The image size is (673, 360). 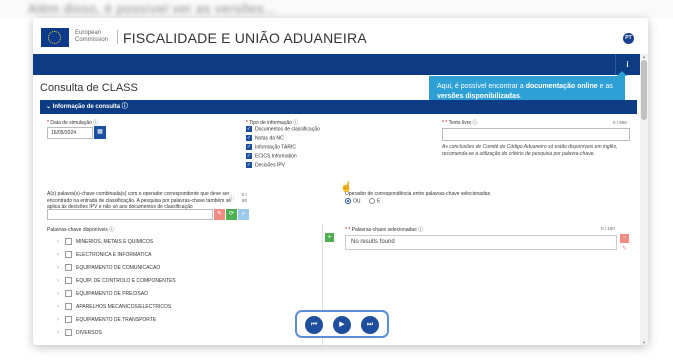 I want to click on page-title: Consulta de CLASS, so click(x=89, y=88).